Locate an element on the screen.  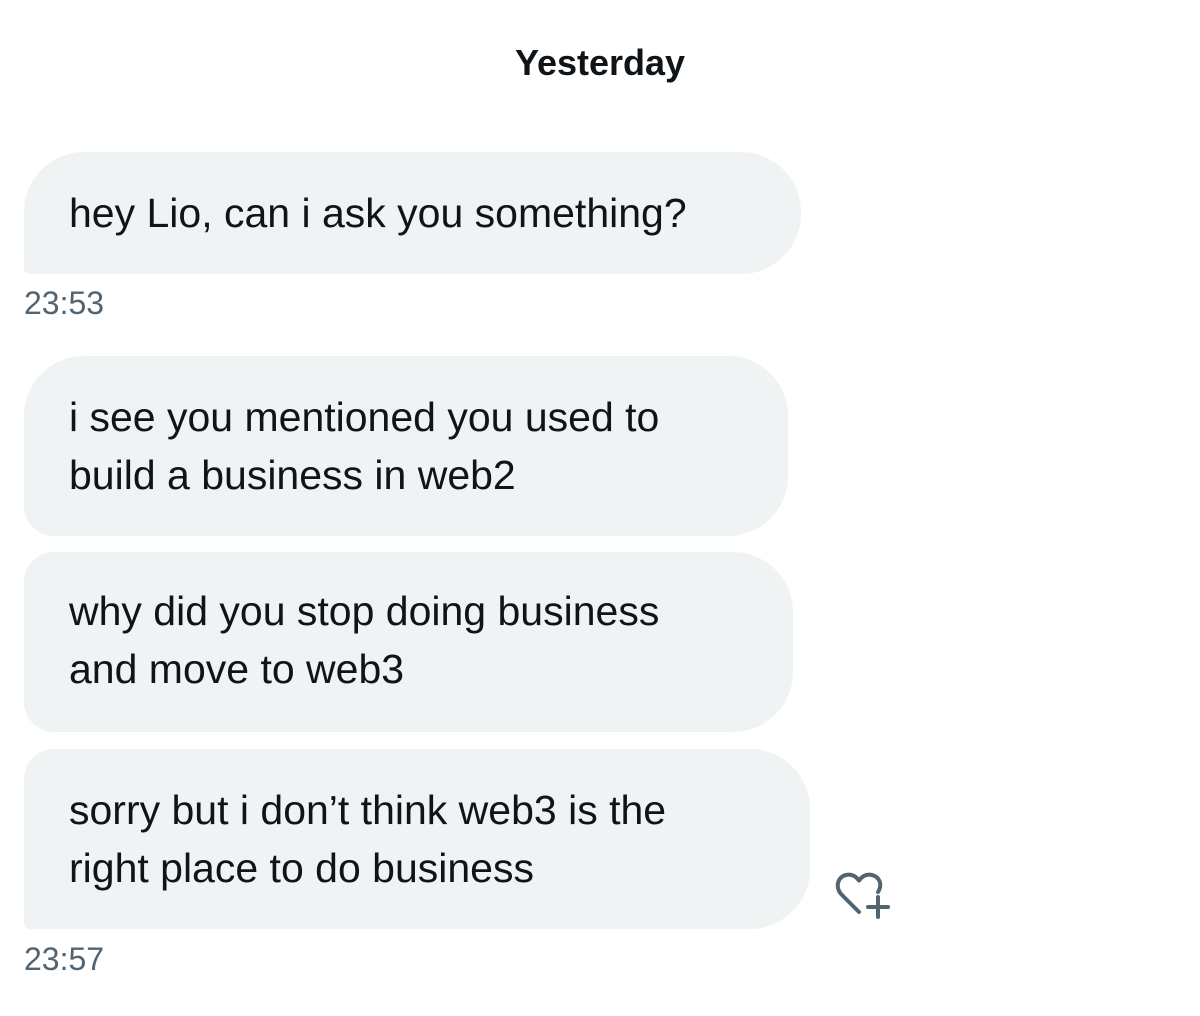
message-bubble: hey Lio, can i ask you something? is located at coordinates (412, 213).